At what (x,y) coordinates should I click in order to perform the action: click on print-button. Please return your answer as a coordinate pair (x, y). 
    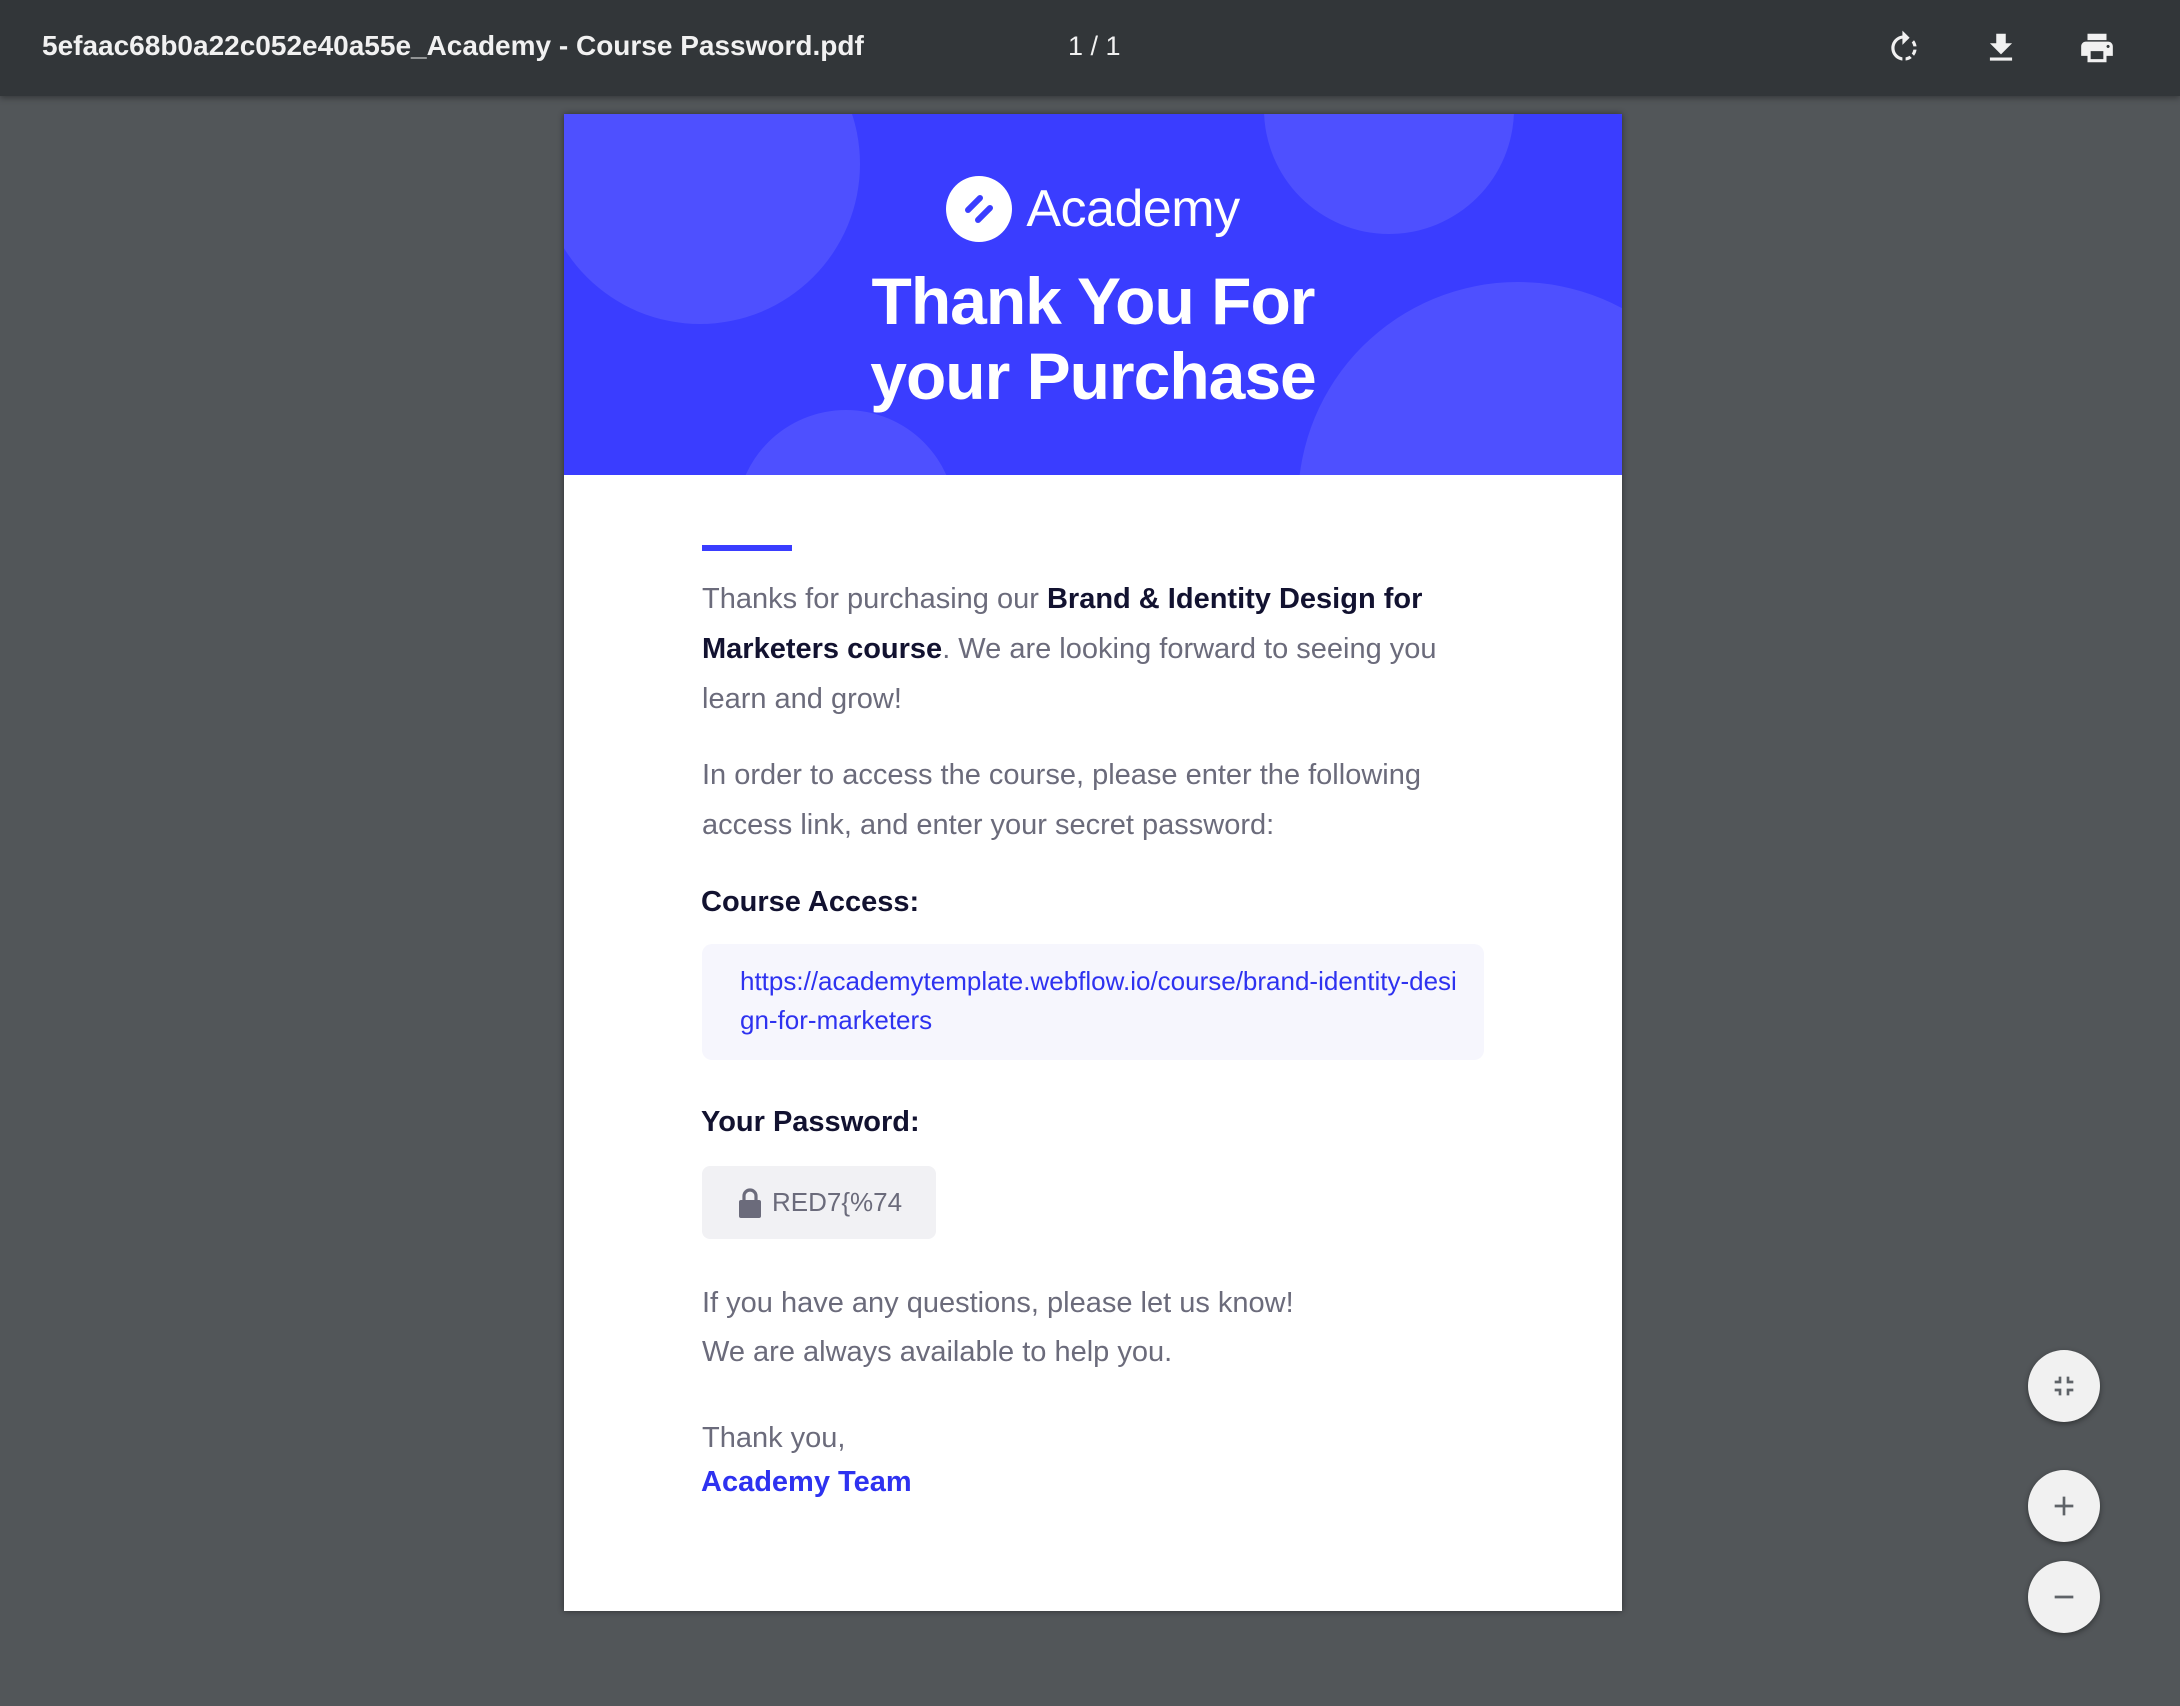
    Looking at the image, I should click on (2097, 48).